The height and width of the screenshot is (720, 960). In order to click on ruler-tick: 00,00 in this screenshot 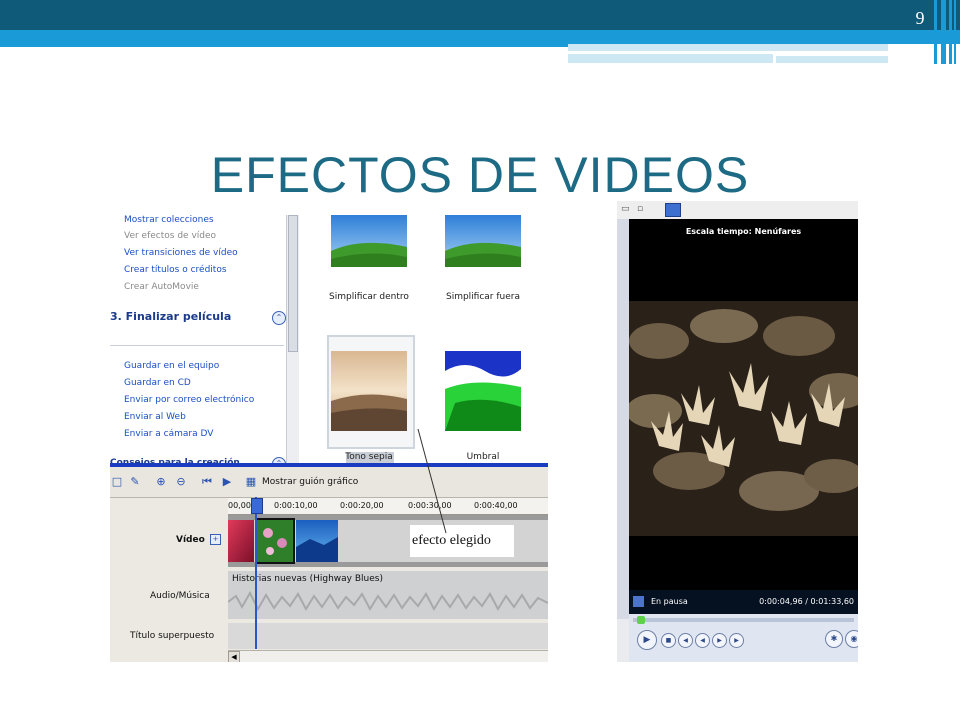, I will do `click(239, 505)`.